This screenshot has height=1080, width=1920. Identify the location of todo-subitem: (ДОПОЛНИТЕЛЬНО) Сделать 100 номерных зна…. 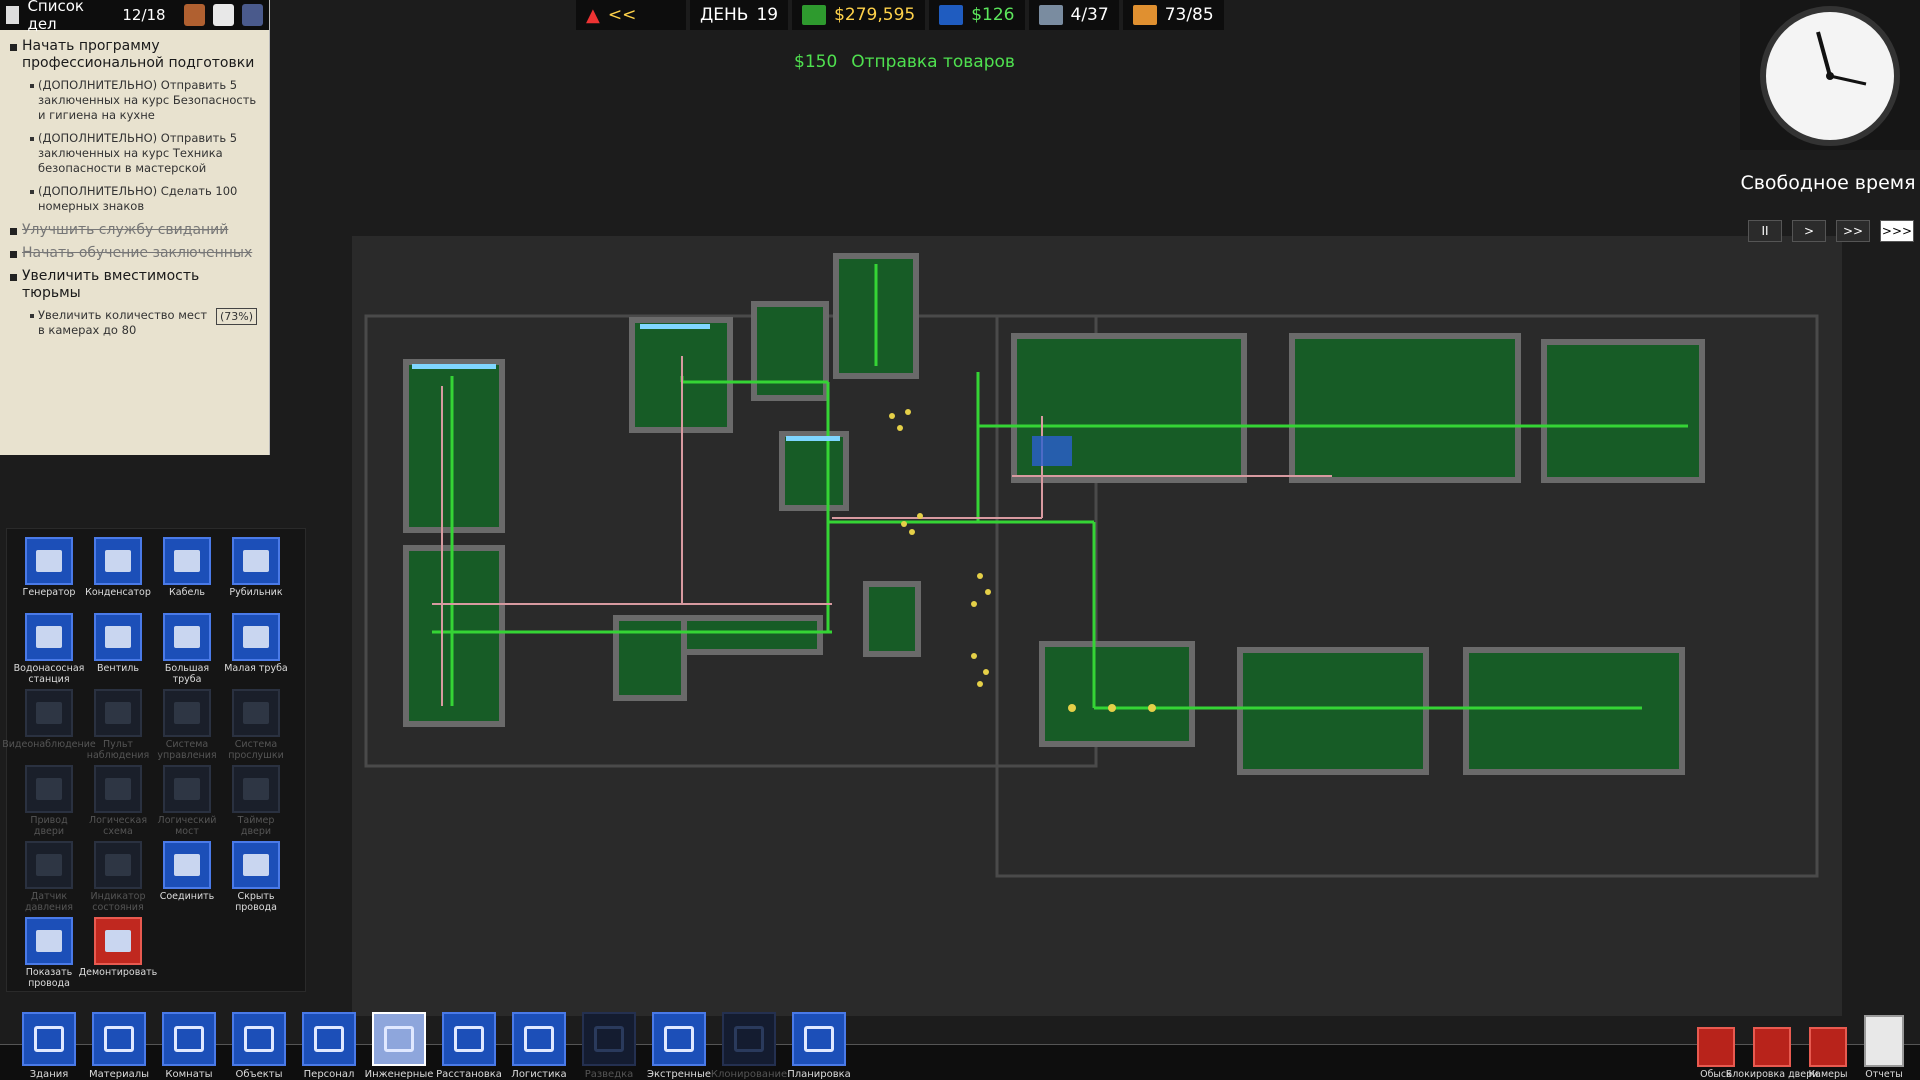
(134, 199).